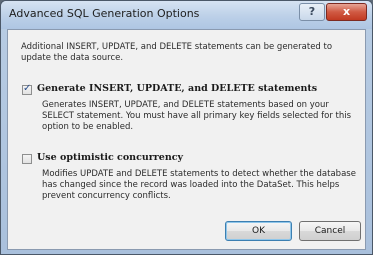 The width and height of the screenshot is (373, 255). What do you see at coordinates (110, 157) in the screenshot?
I see `optimistic-concurrency-label: Use optimistic concurrency` at bounding box center [110, 157].